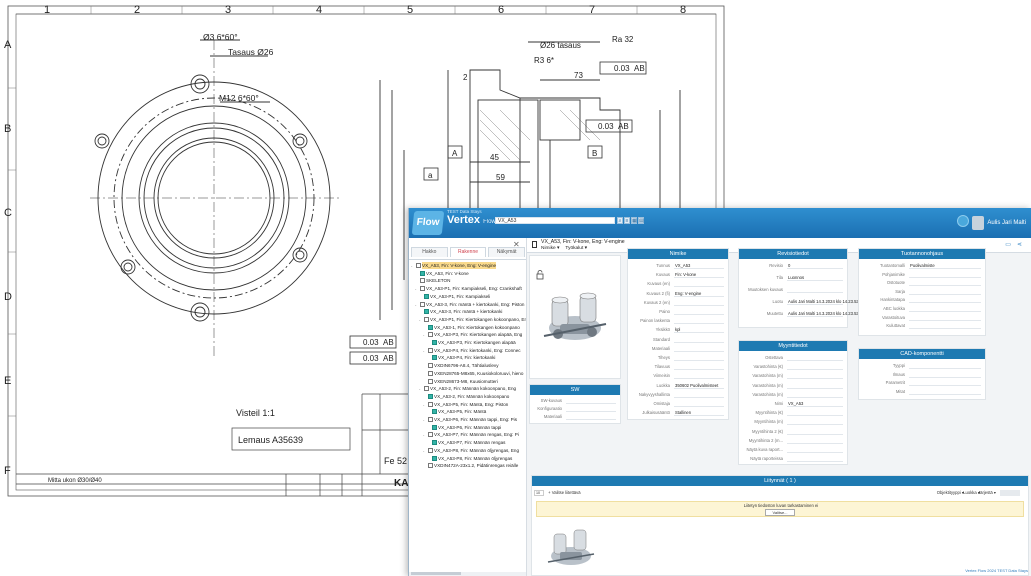  I want to click on engine-model-image, so click(575, 319).